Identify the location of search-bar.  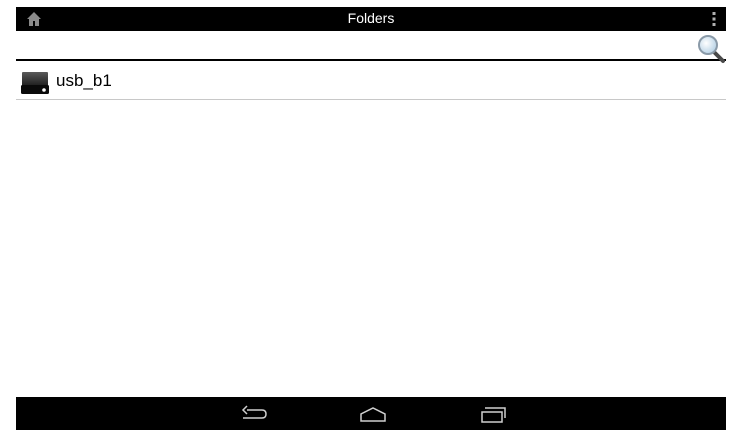
(371, 47).